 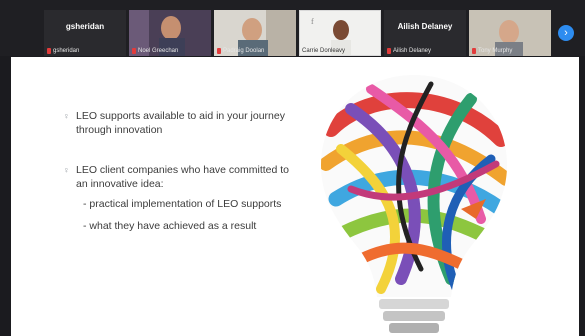 What do you see at coordinates (324, 51) in the screenshot?
I see `participant-label: Carrie Donleavy` at bounding box center [324, 51].